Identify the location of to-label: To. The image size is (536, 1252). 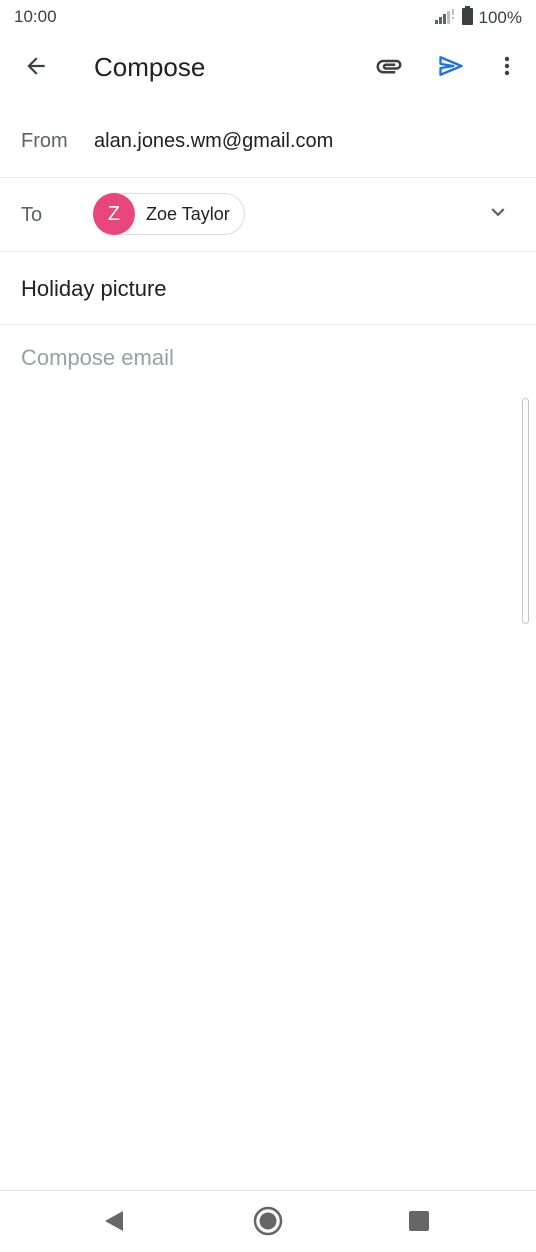
(32, 215).